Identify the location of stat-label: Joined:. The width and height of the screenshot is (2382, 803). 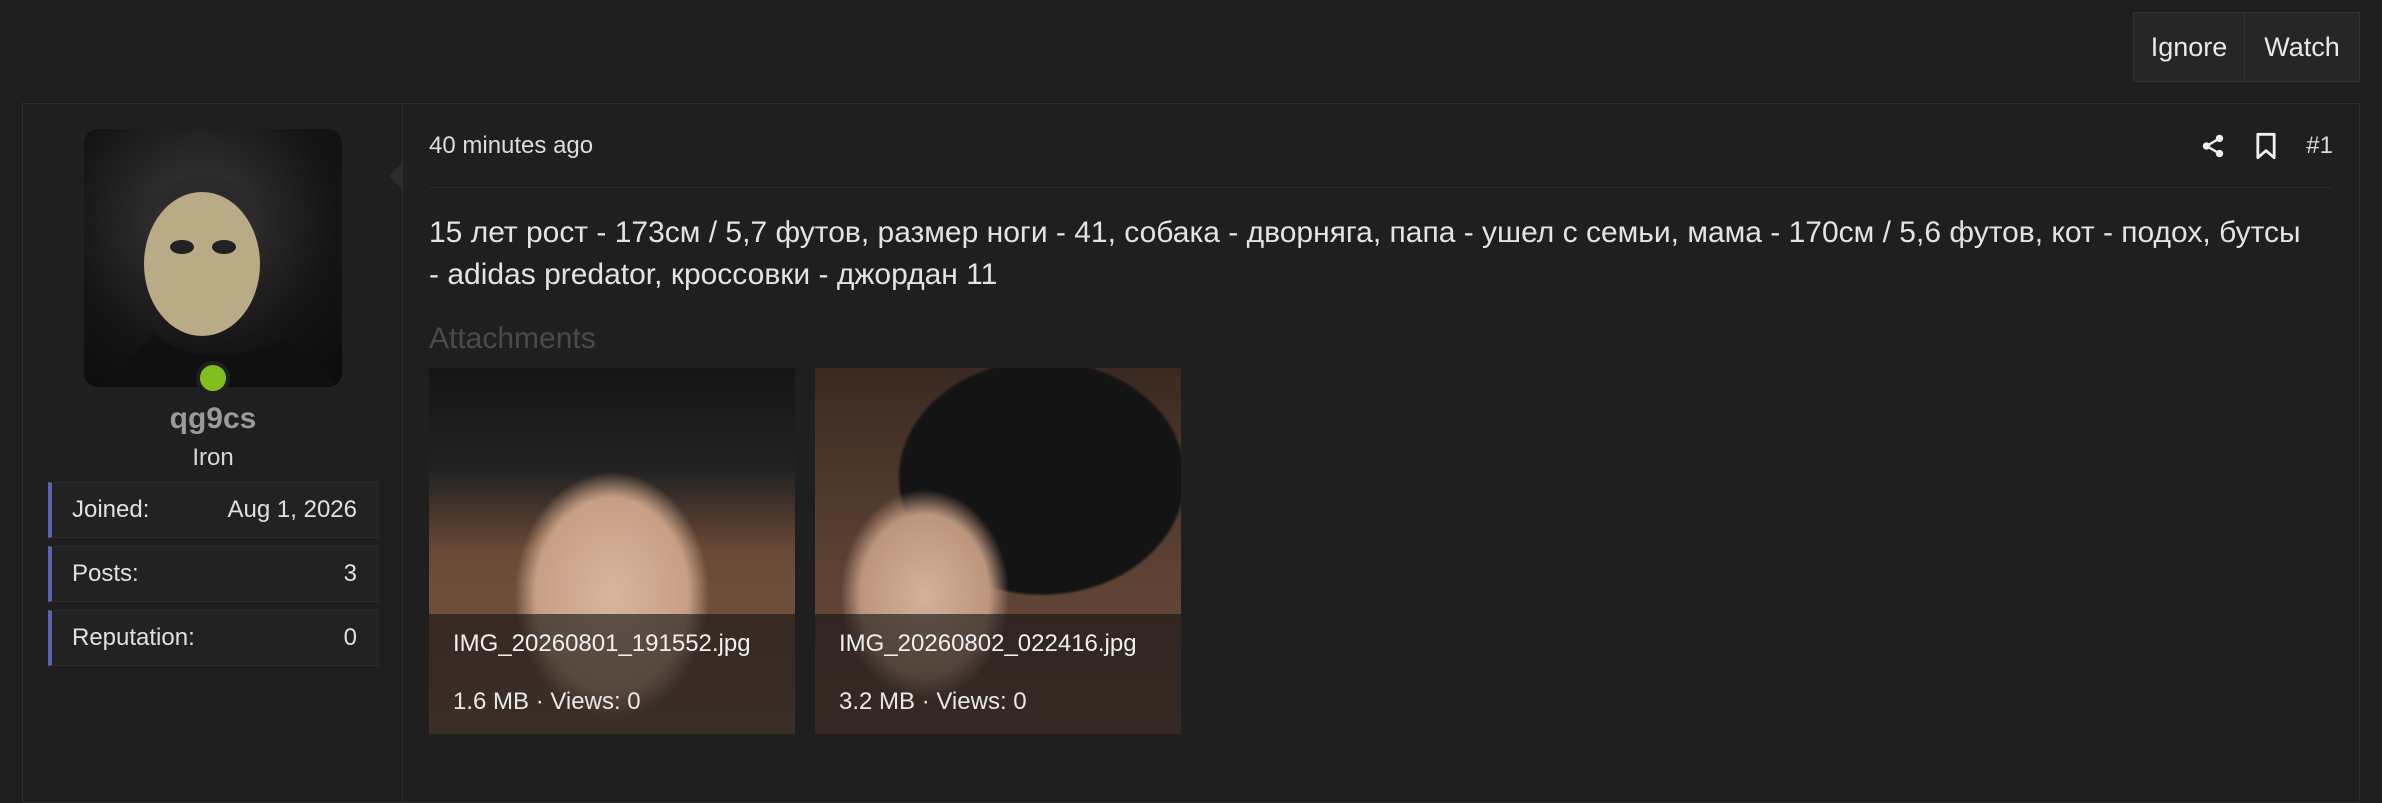
(111, 509).